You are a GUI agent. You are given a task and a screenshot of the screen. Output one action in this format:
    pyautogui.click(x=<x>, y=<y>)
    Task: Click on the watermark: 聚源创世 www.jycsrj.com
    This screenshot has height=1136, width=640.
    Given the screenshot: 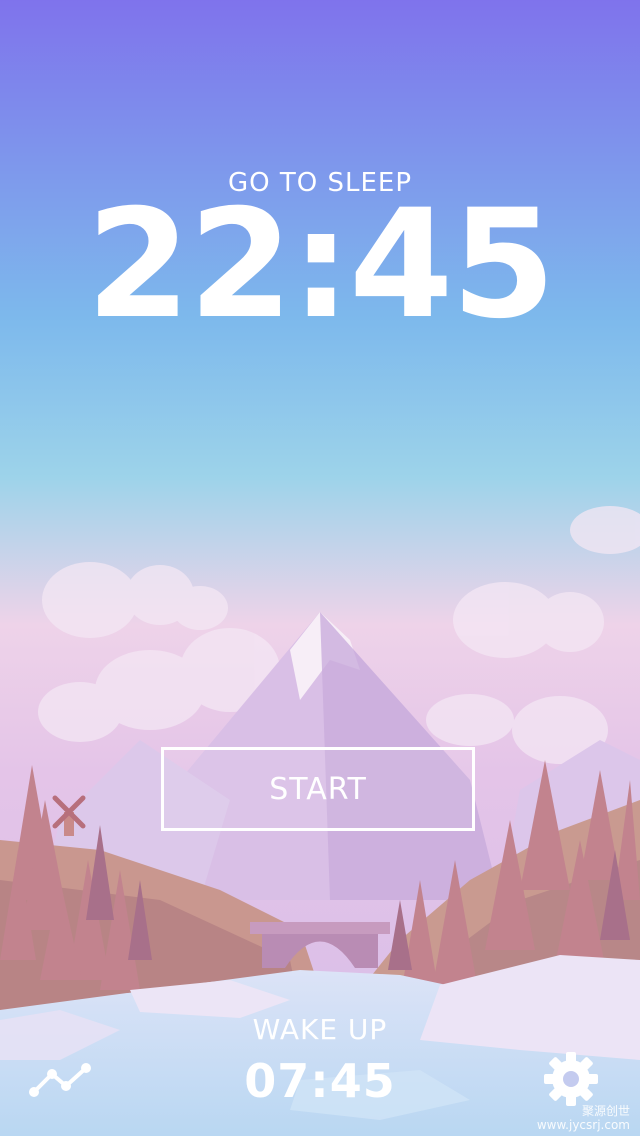 What is the action you would take?
    pyautogui.click(x=583, y=1118)
    